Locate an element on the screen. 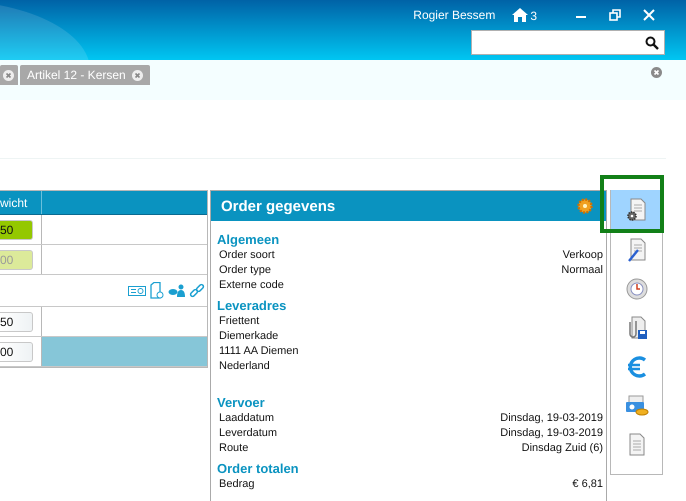 The image size is (686, 501). tab is located at coordinates (9, 75).